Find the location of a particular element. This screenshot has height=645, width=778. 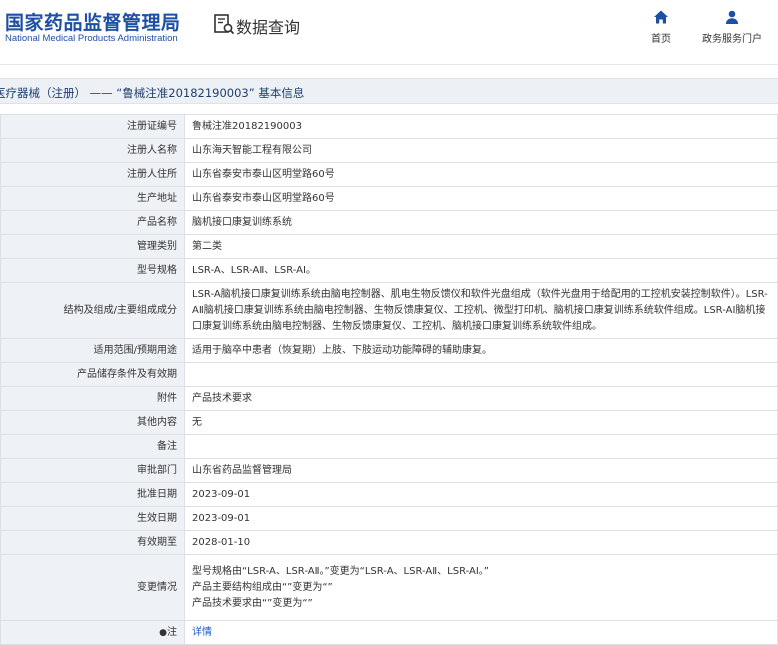

label-approval-dept: 审批部门 is located at coordinates (92, 470).